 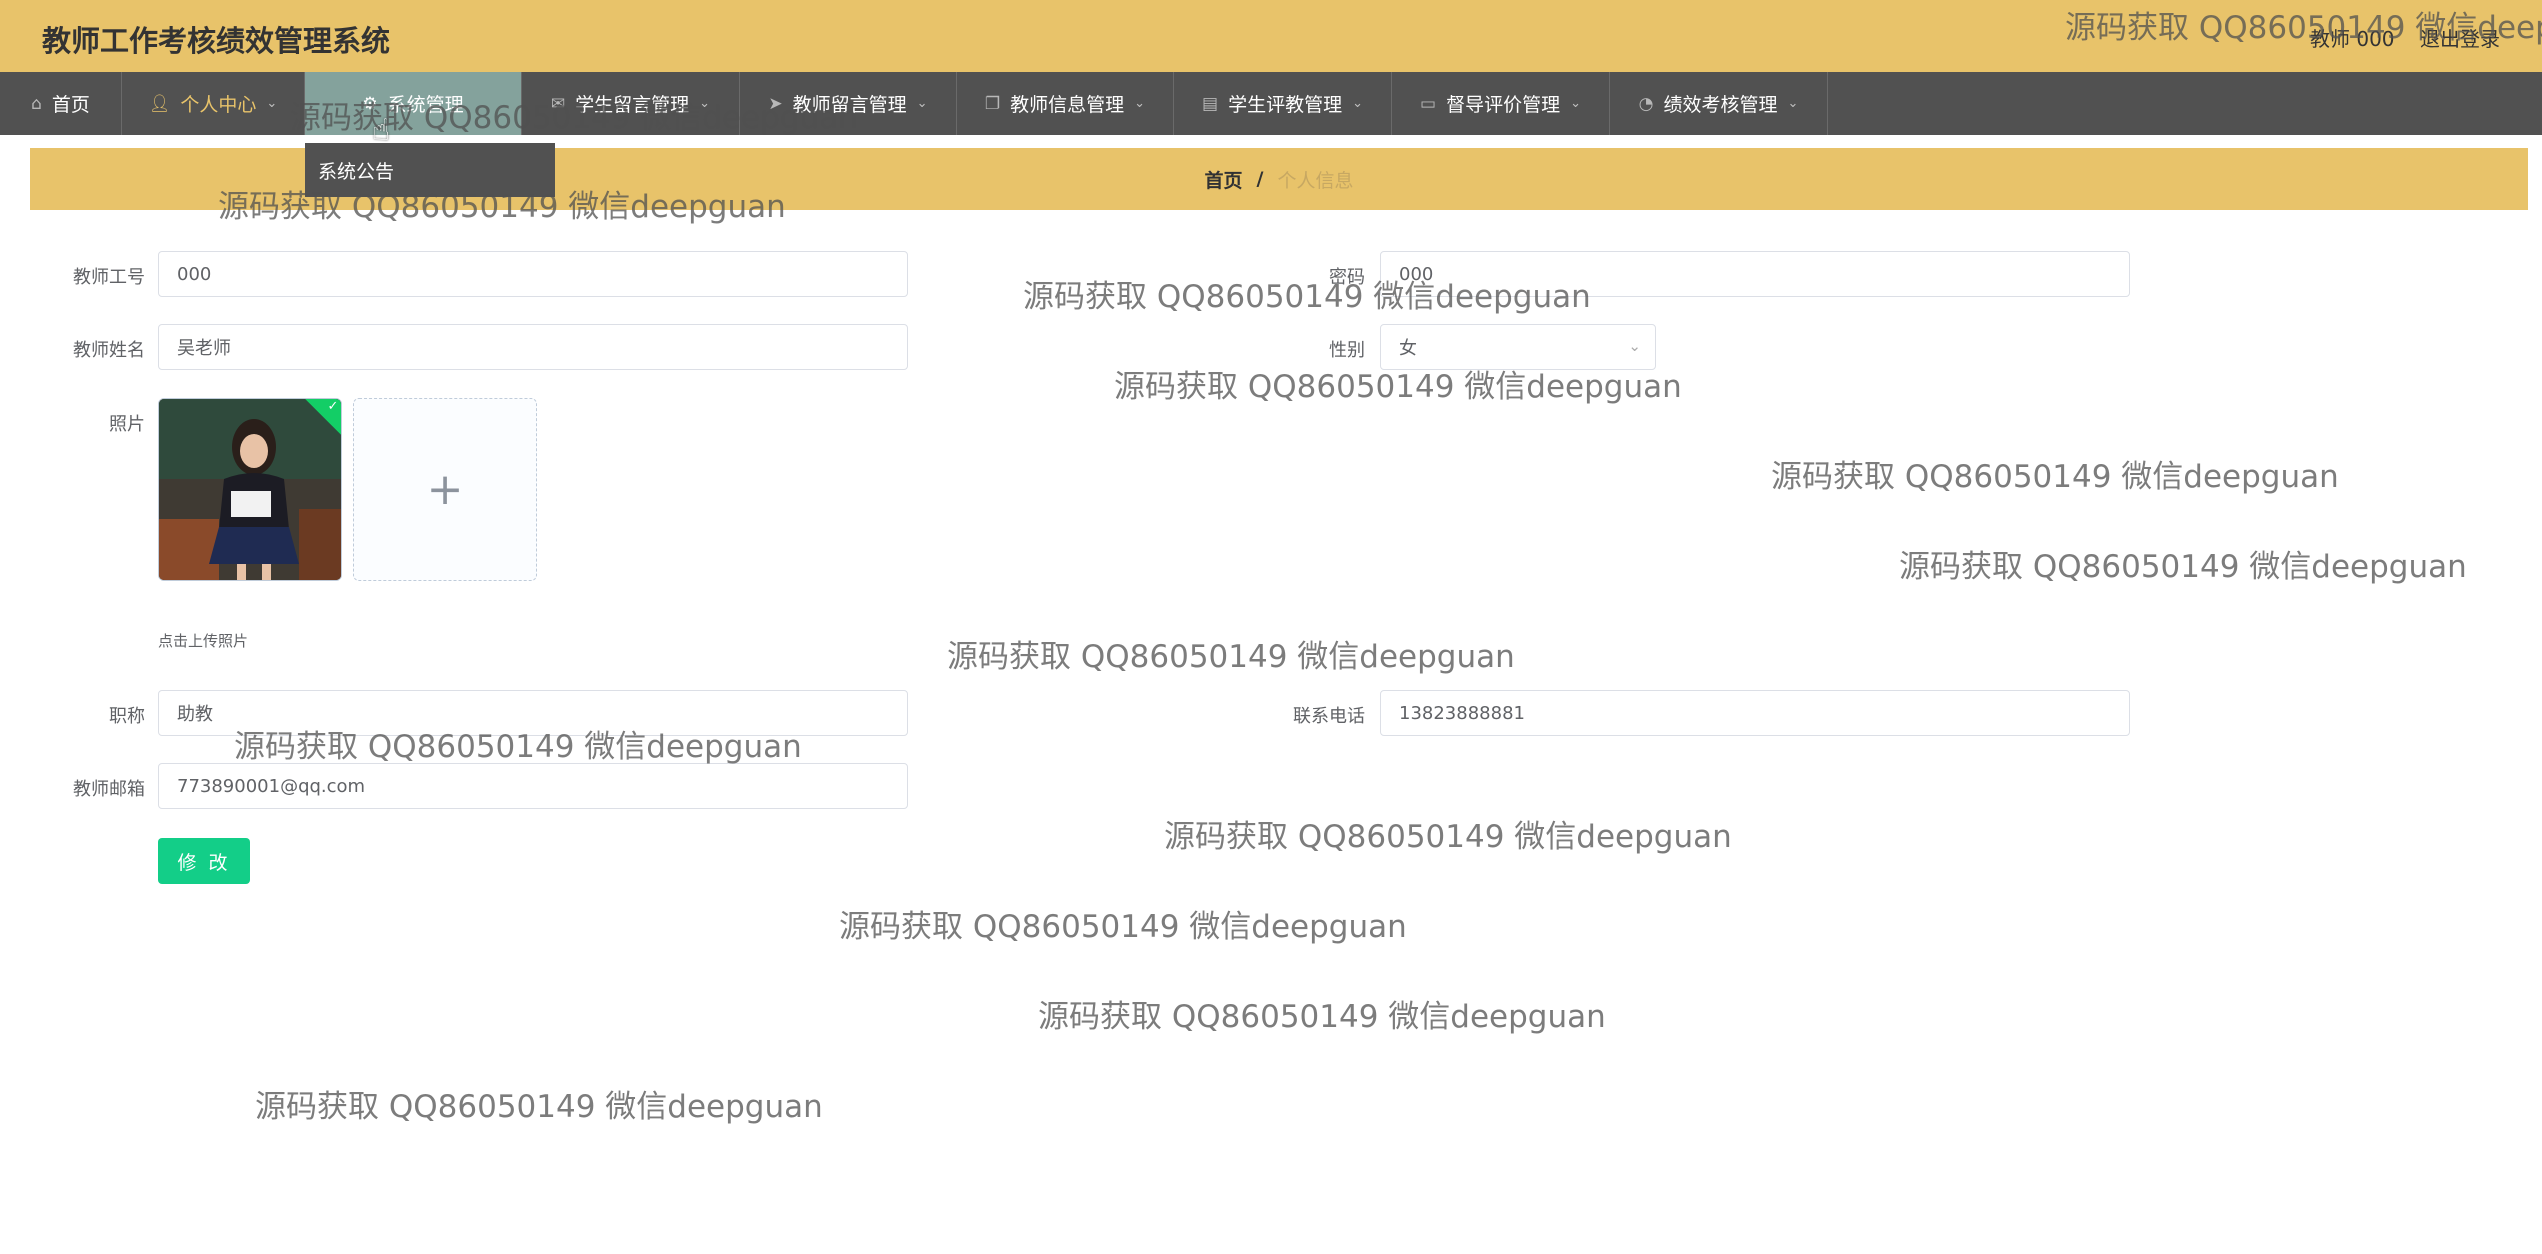 I want to click on system-management-dropdown: 系统公告, so click(x=430, y=170).